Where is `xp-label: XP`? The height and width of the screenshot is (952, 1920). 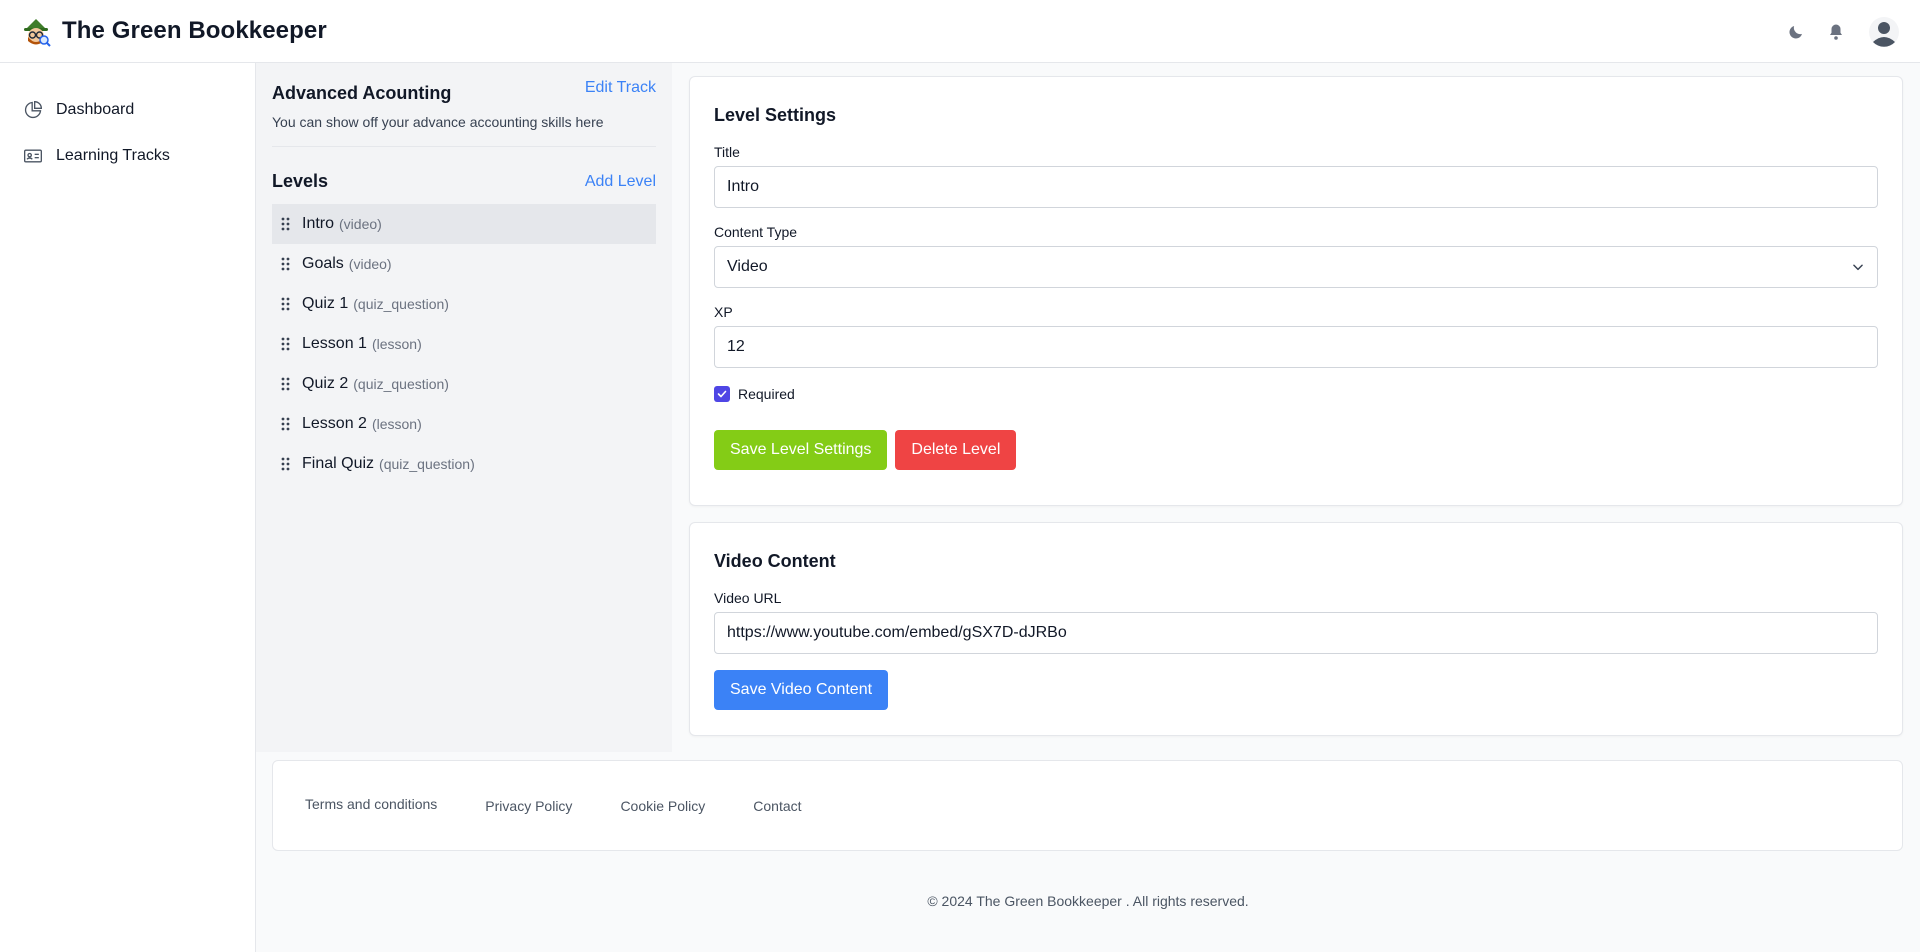
xp-label: XP is located at coordinates (723, 312).